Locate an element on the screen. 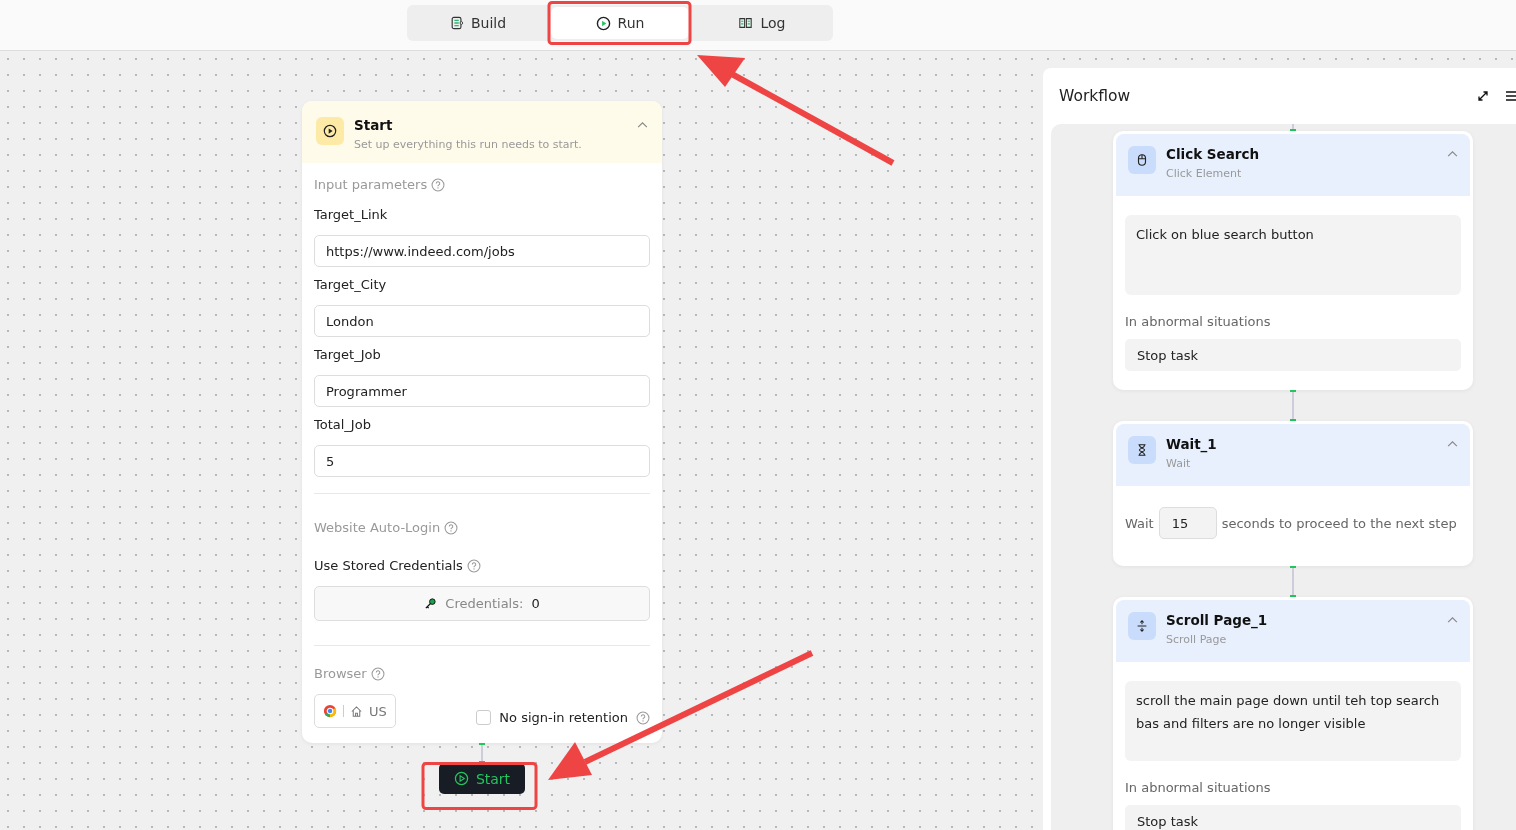 The image size is (1516, 830). step-title: Click Search is located at coordinates (1213, 154).